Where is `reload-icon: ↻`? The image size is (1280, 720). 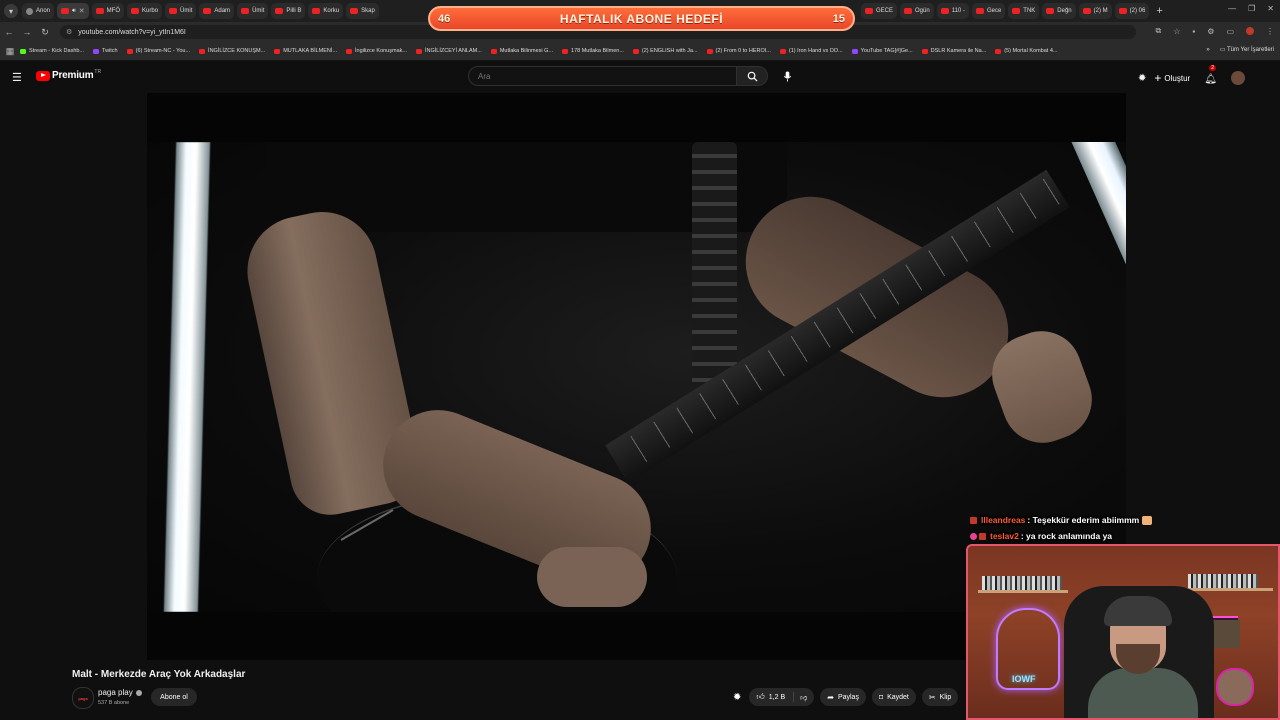 reload-icon: ↻ is located at coordinates (45, 32).